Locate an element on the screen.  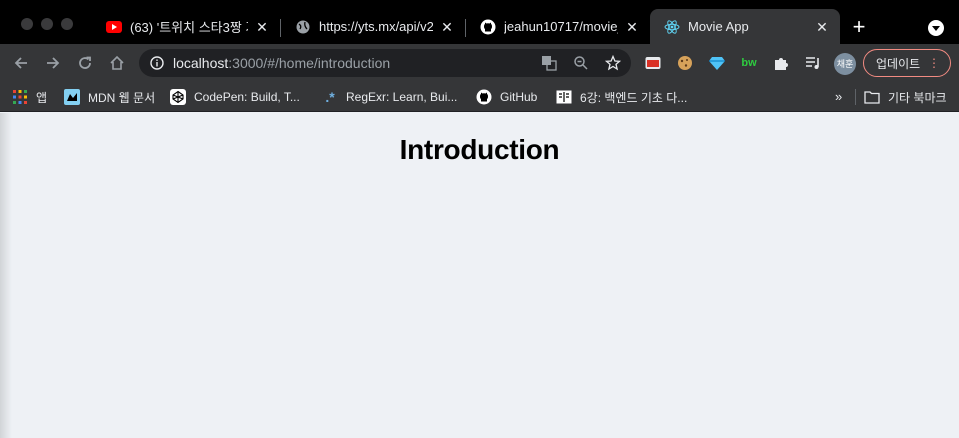
react-icon is located at coordinates (672, 27).